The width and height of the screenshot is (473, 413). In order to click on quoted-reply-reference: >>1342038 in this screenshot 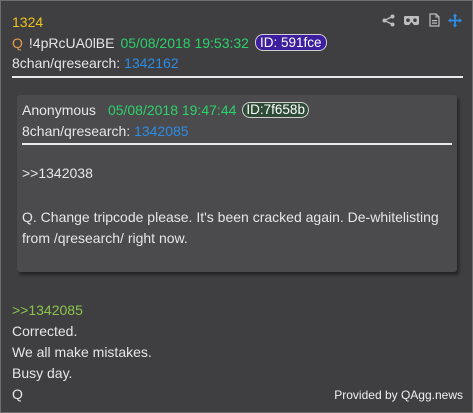, I will do `click(57, 173)`.